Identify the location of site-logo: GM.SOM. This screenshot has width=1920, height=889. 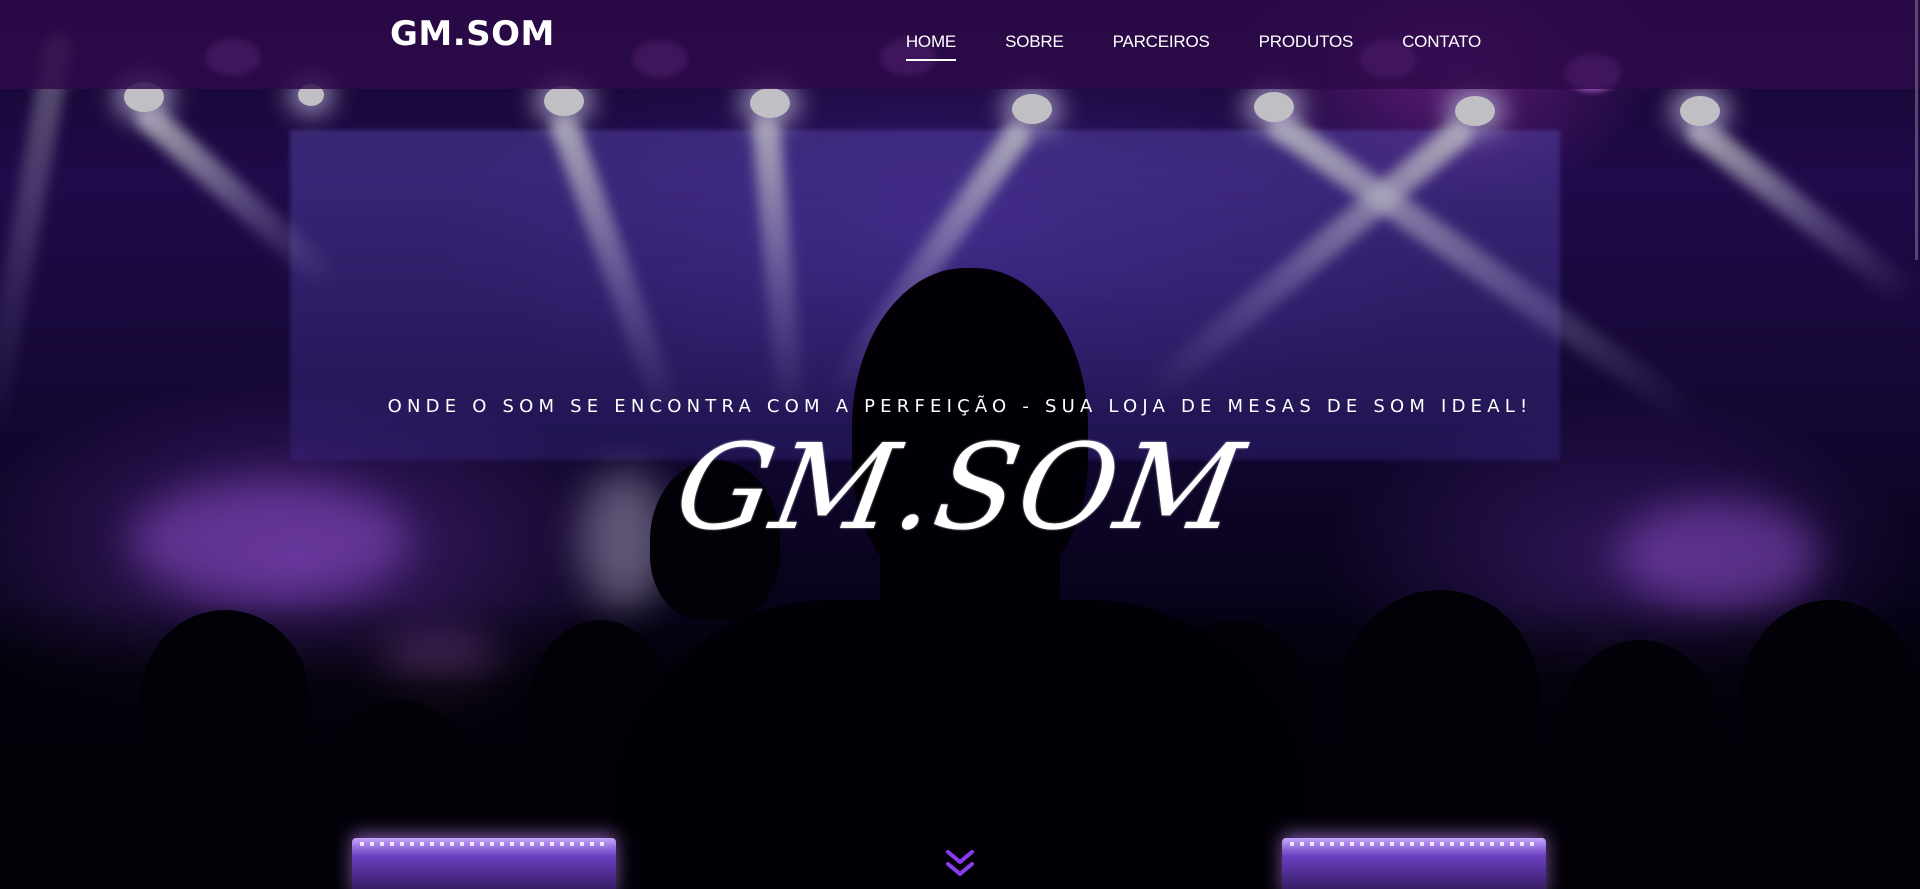
(472, 34).